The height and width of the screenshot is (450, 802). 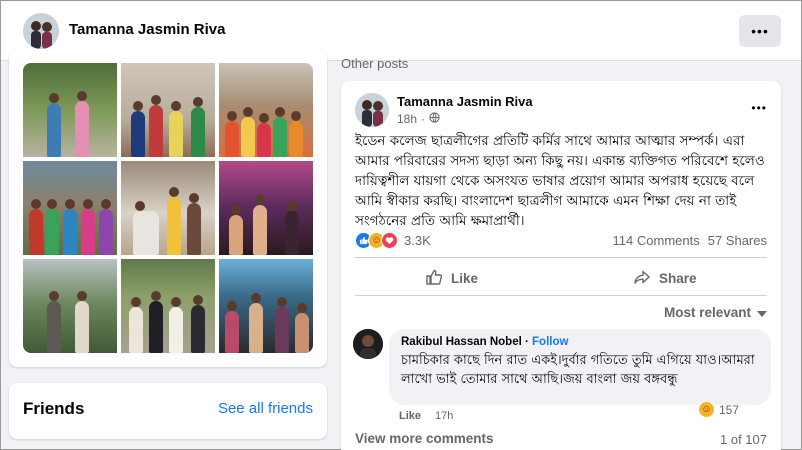 I want to click on reaction-count: 3.3K, so click(x=417, y=240).